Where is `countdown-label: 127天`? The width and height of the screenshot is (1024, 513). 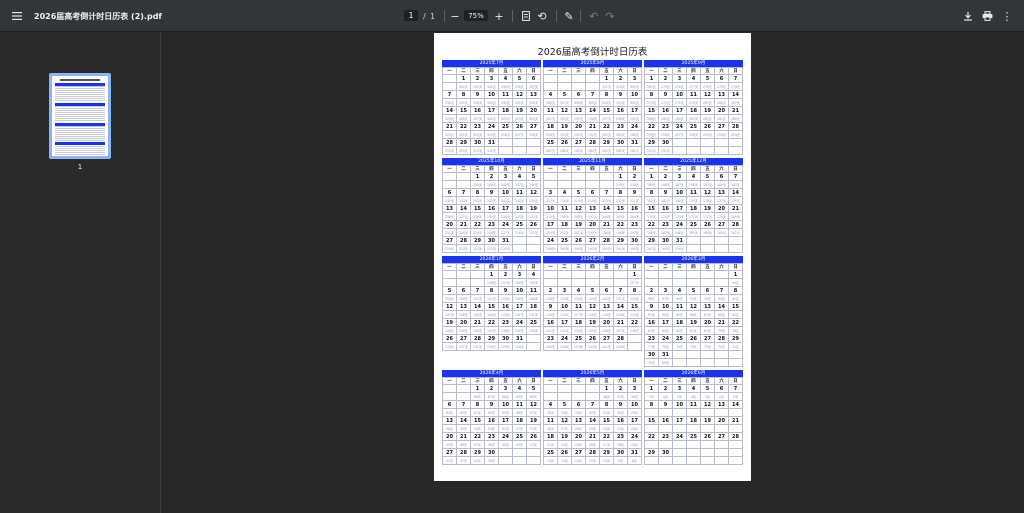 countdown-label: 127天 is located at coordinates (635, 283).